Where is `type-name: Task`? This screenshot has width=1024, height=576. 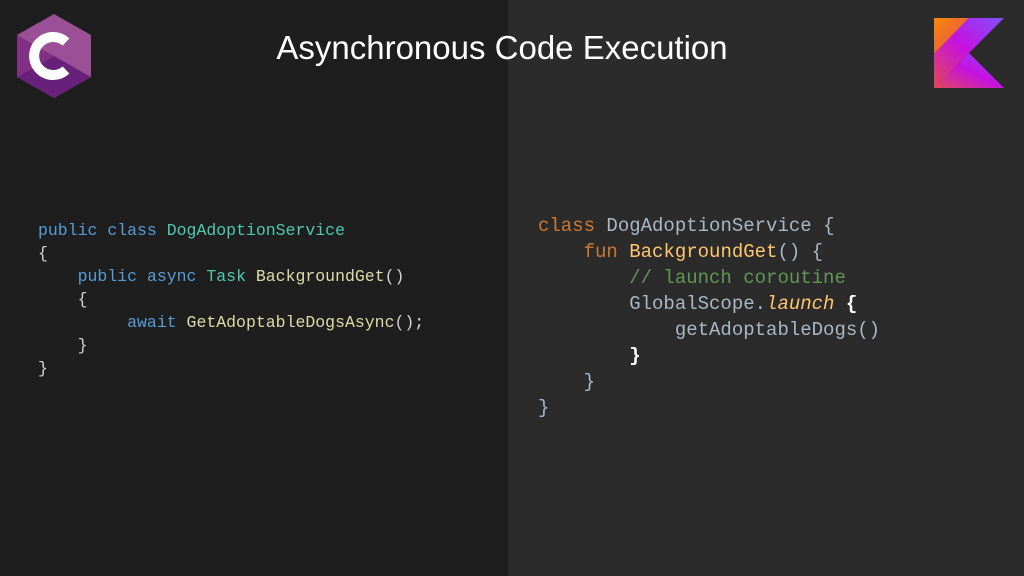 type-name: Task is located at coordinates (226, 276).